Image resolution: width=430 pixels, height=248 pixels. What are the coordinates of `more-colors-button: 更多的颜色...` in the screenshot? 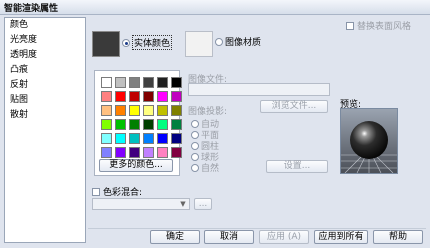 It's located at (136, 165).